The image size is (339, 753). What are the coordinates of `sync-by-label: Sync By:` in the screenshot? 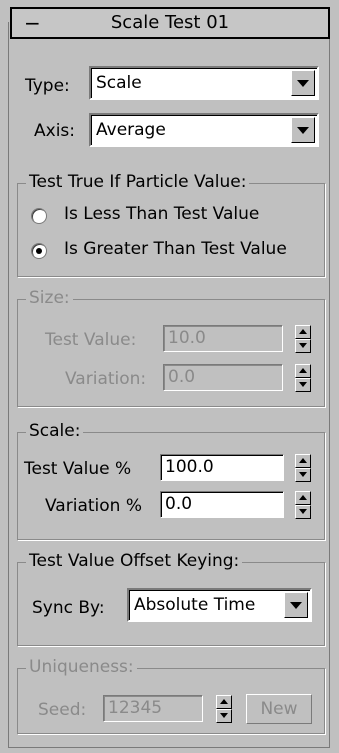 It's located at (68, 608).